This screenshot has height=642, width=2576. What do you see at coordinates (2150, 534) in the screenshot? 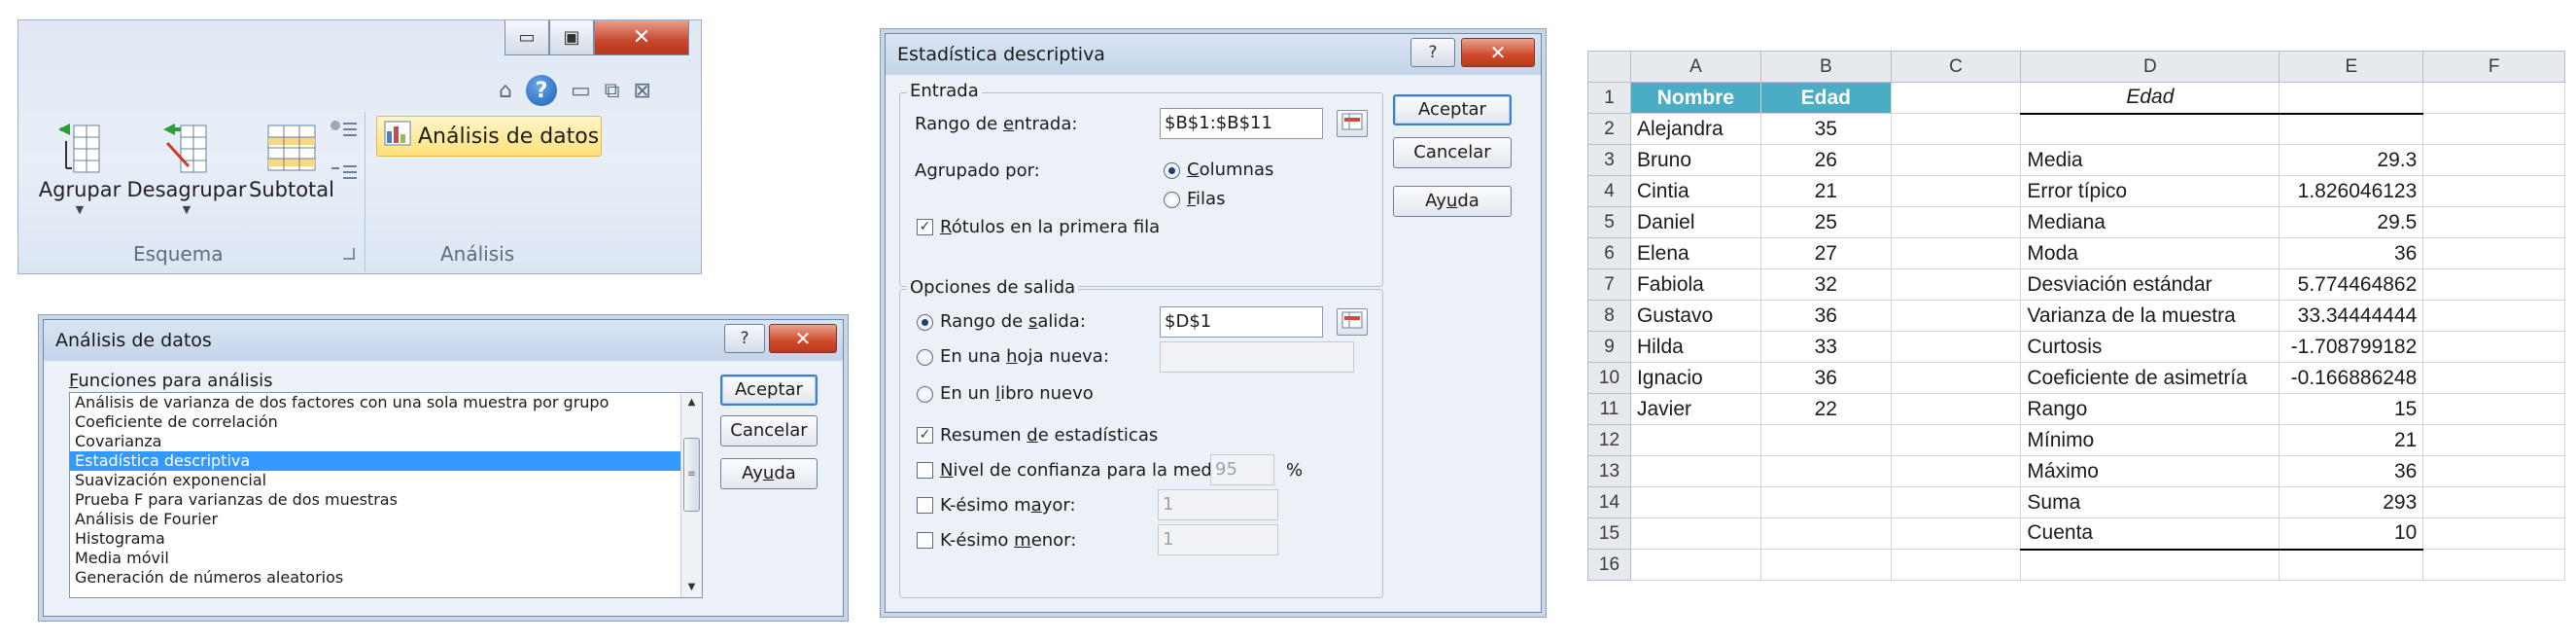
I see `cell-d-stat-label: Cuenta` at bounding box center [2150, 534].